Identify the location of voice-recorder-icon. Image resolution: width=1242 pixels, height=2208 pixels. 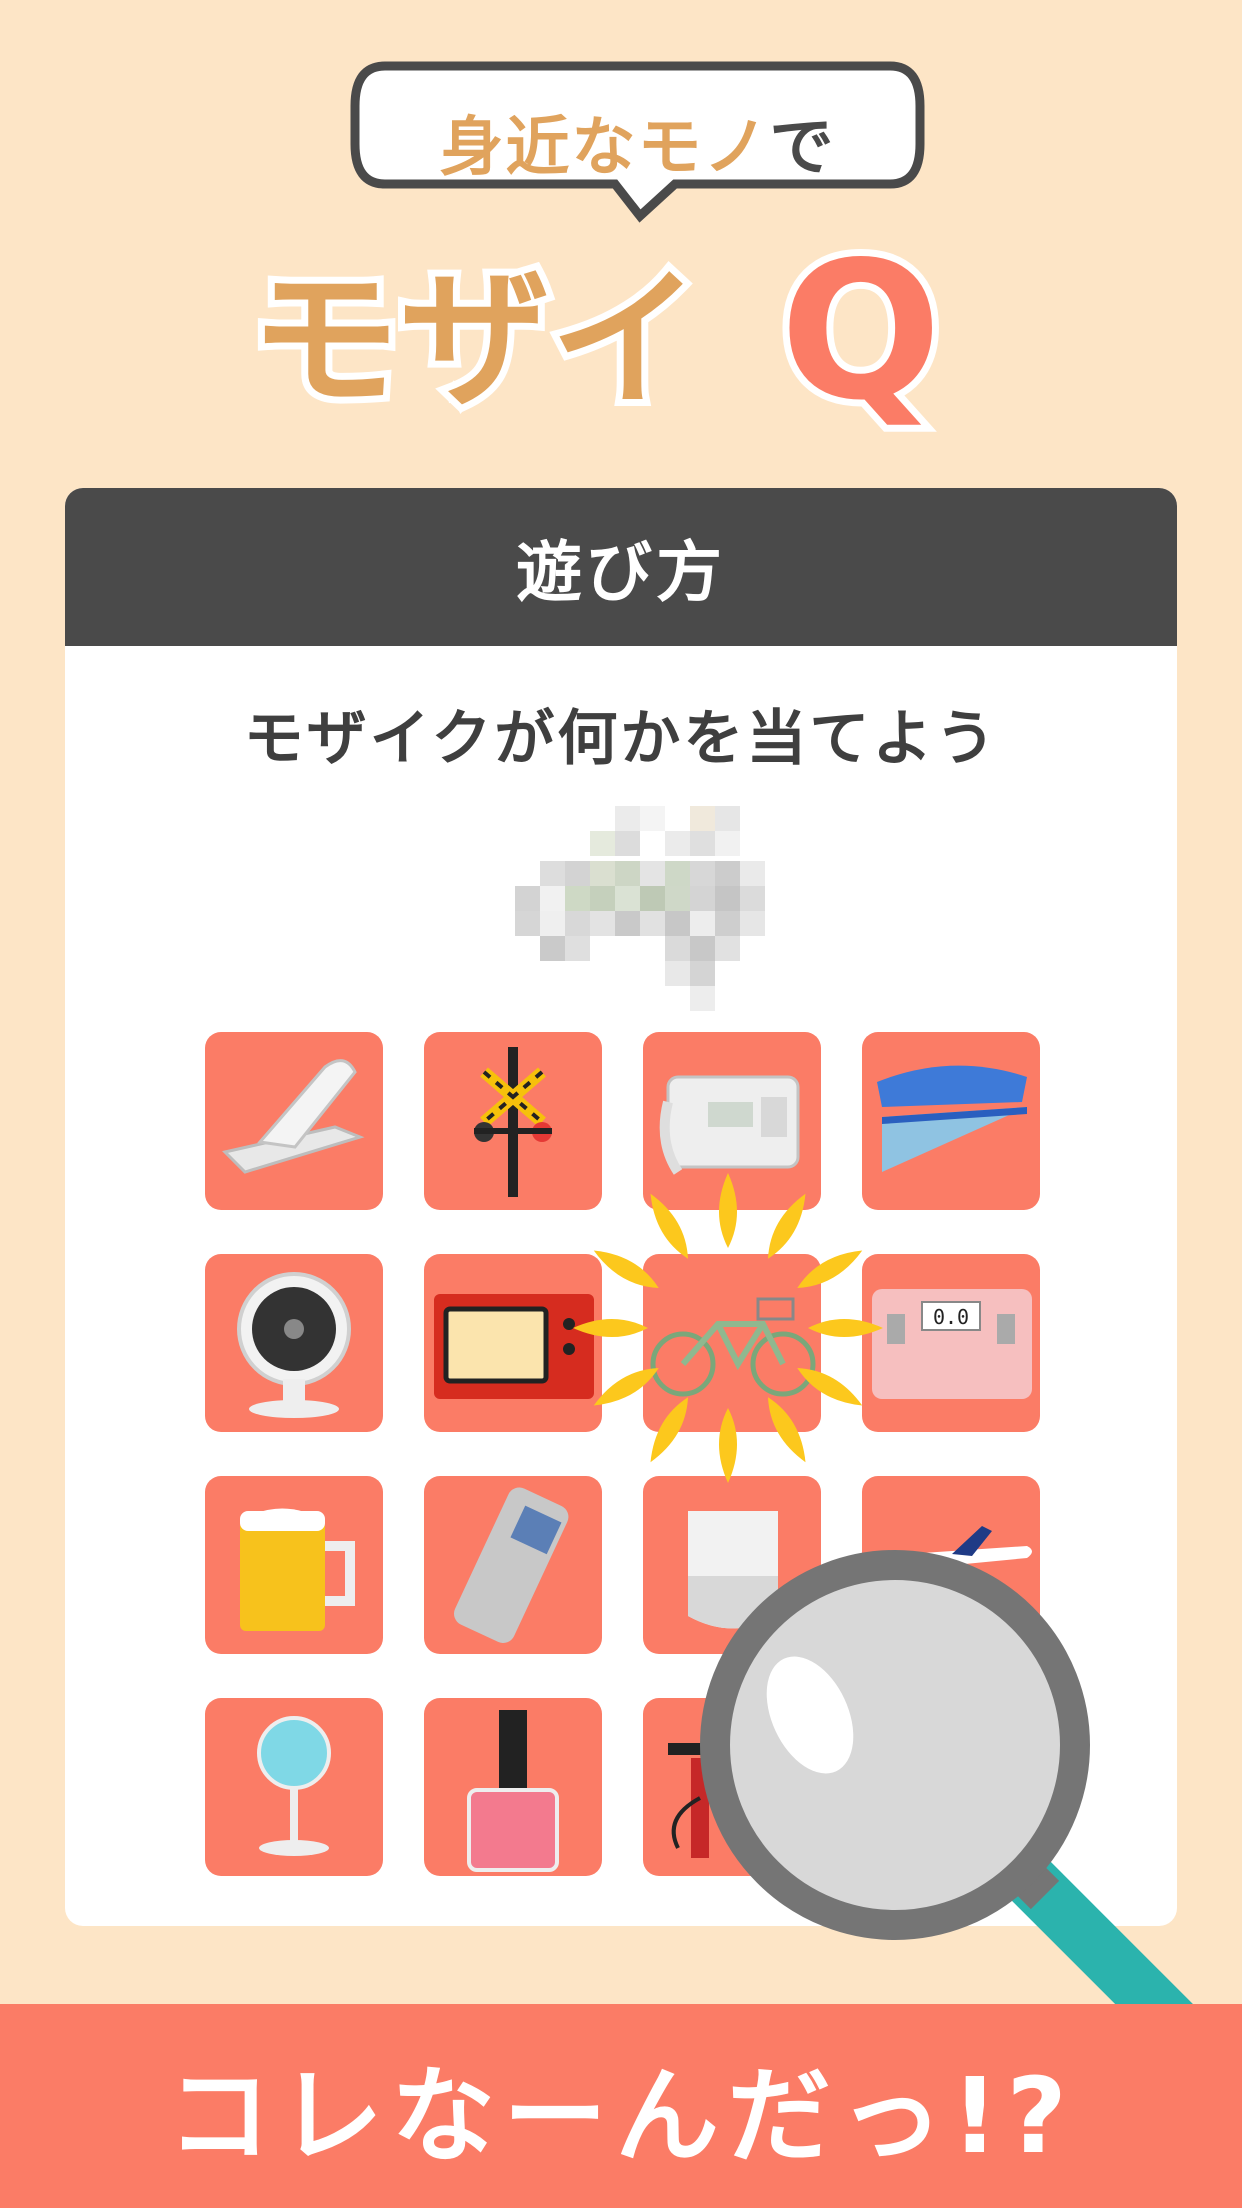
(511, 1565).